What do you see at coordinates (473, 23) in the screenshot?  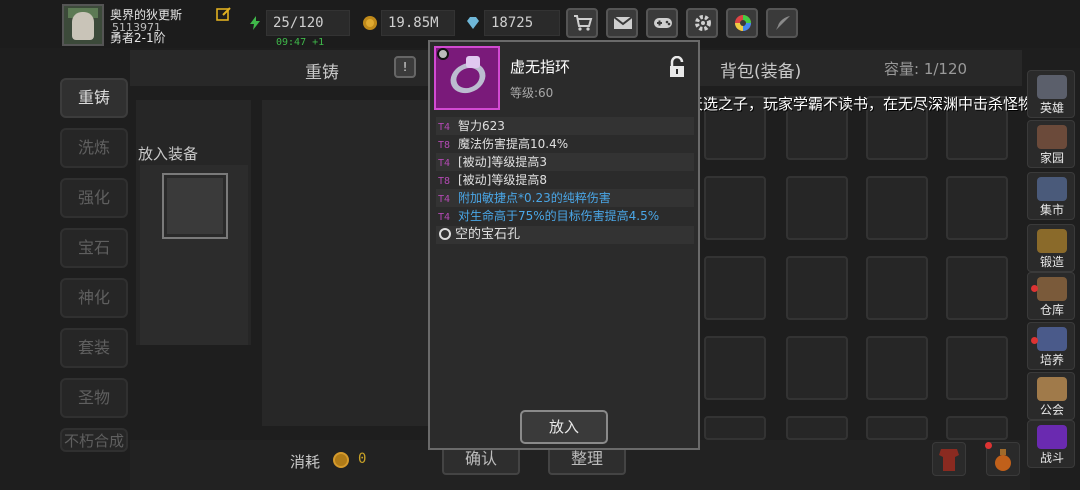 I see `diamond-icon` at bounding box center [473, 23].